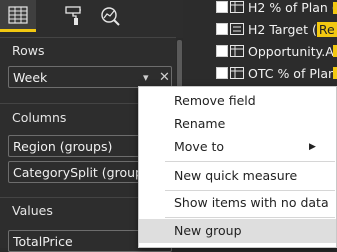 Image resolution: width=337 pixels, height=252 pixels. I want to click on menu-item-new-group: New group, so click(237, 231).